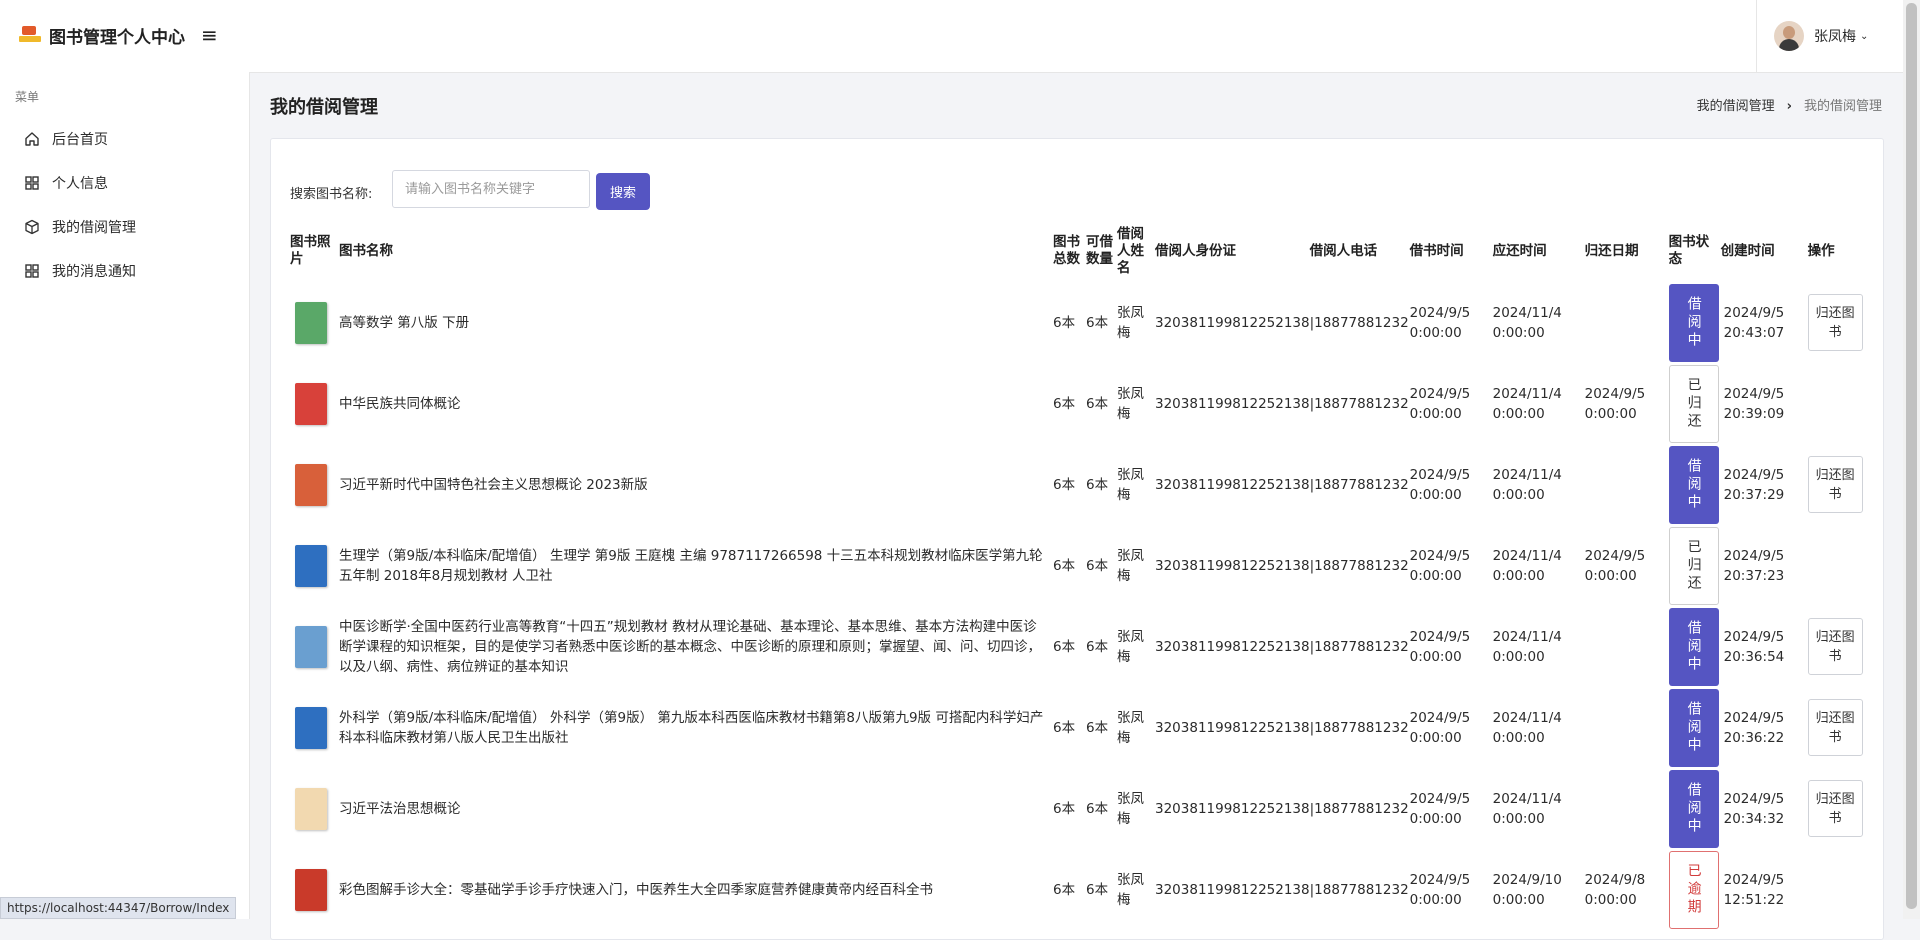 The height and width of the screenshot is (940, 1920). Describe the element at coordinates (1130, 250) in the screenshot. I see `col-header-borrower: 借阅人姓名` at that location.